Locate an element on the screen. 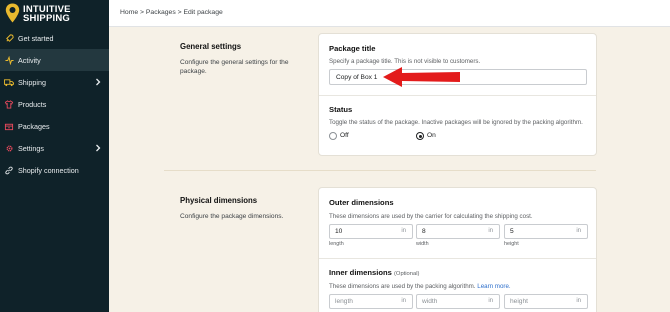  red-arrow-annotation is located at coordinates (421, 77).